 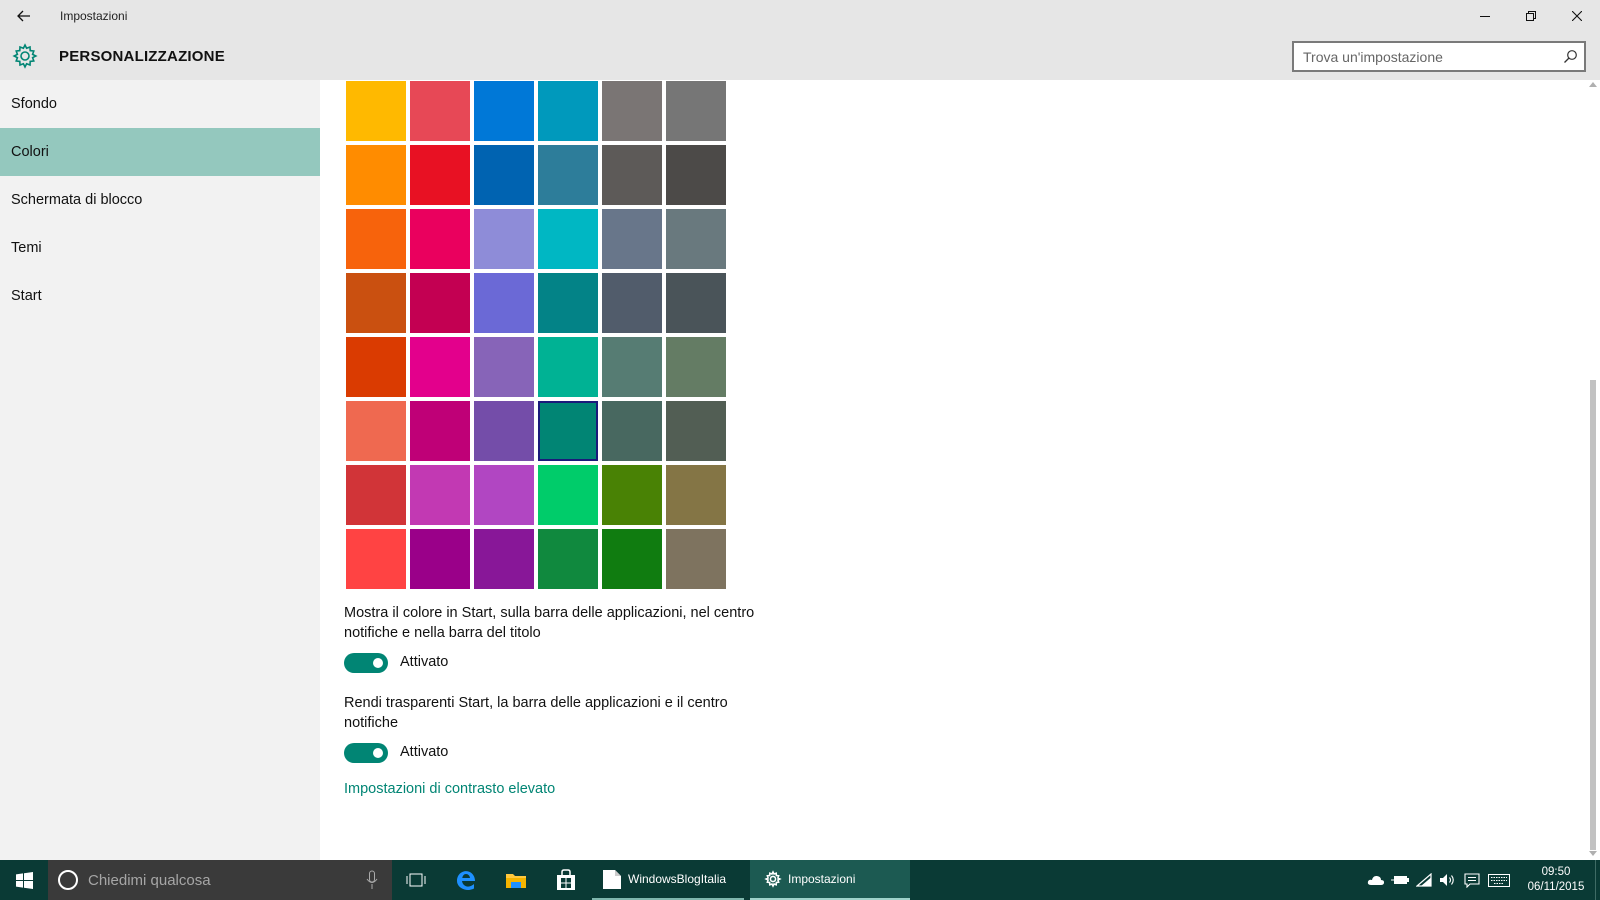 I want to click on sidebar-item-start: Start, so click(x=160, y=296).